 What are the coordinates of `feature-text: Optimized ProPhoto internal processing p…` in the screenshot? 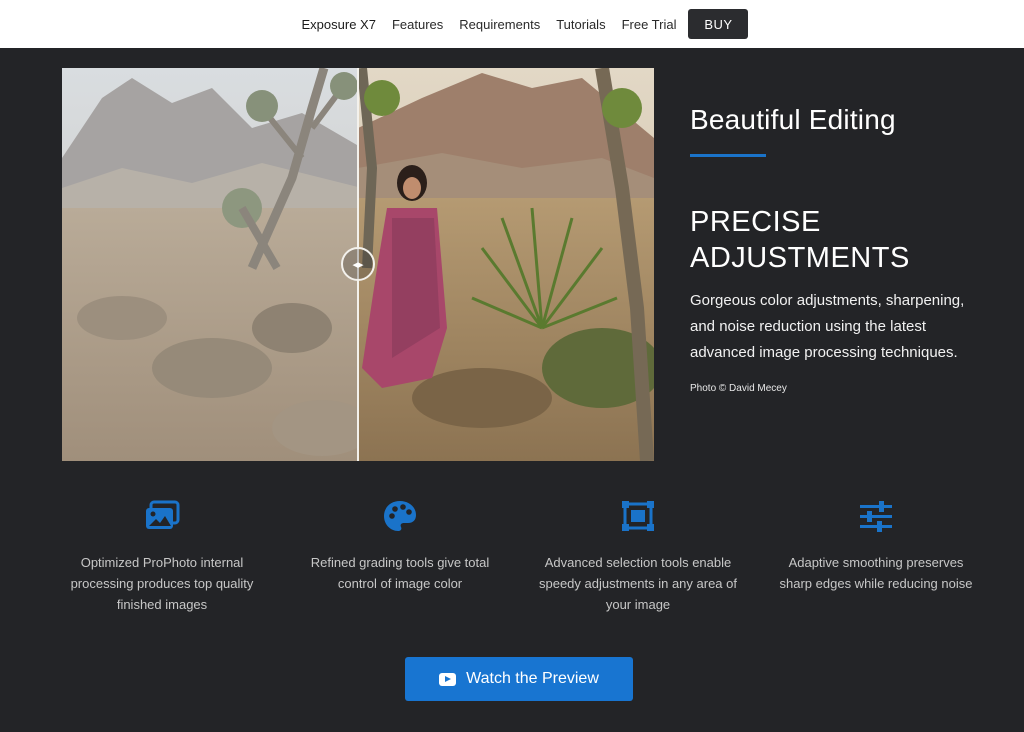 It's located at (162, 583).